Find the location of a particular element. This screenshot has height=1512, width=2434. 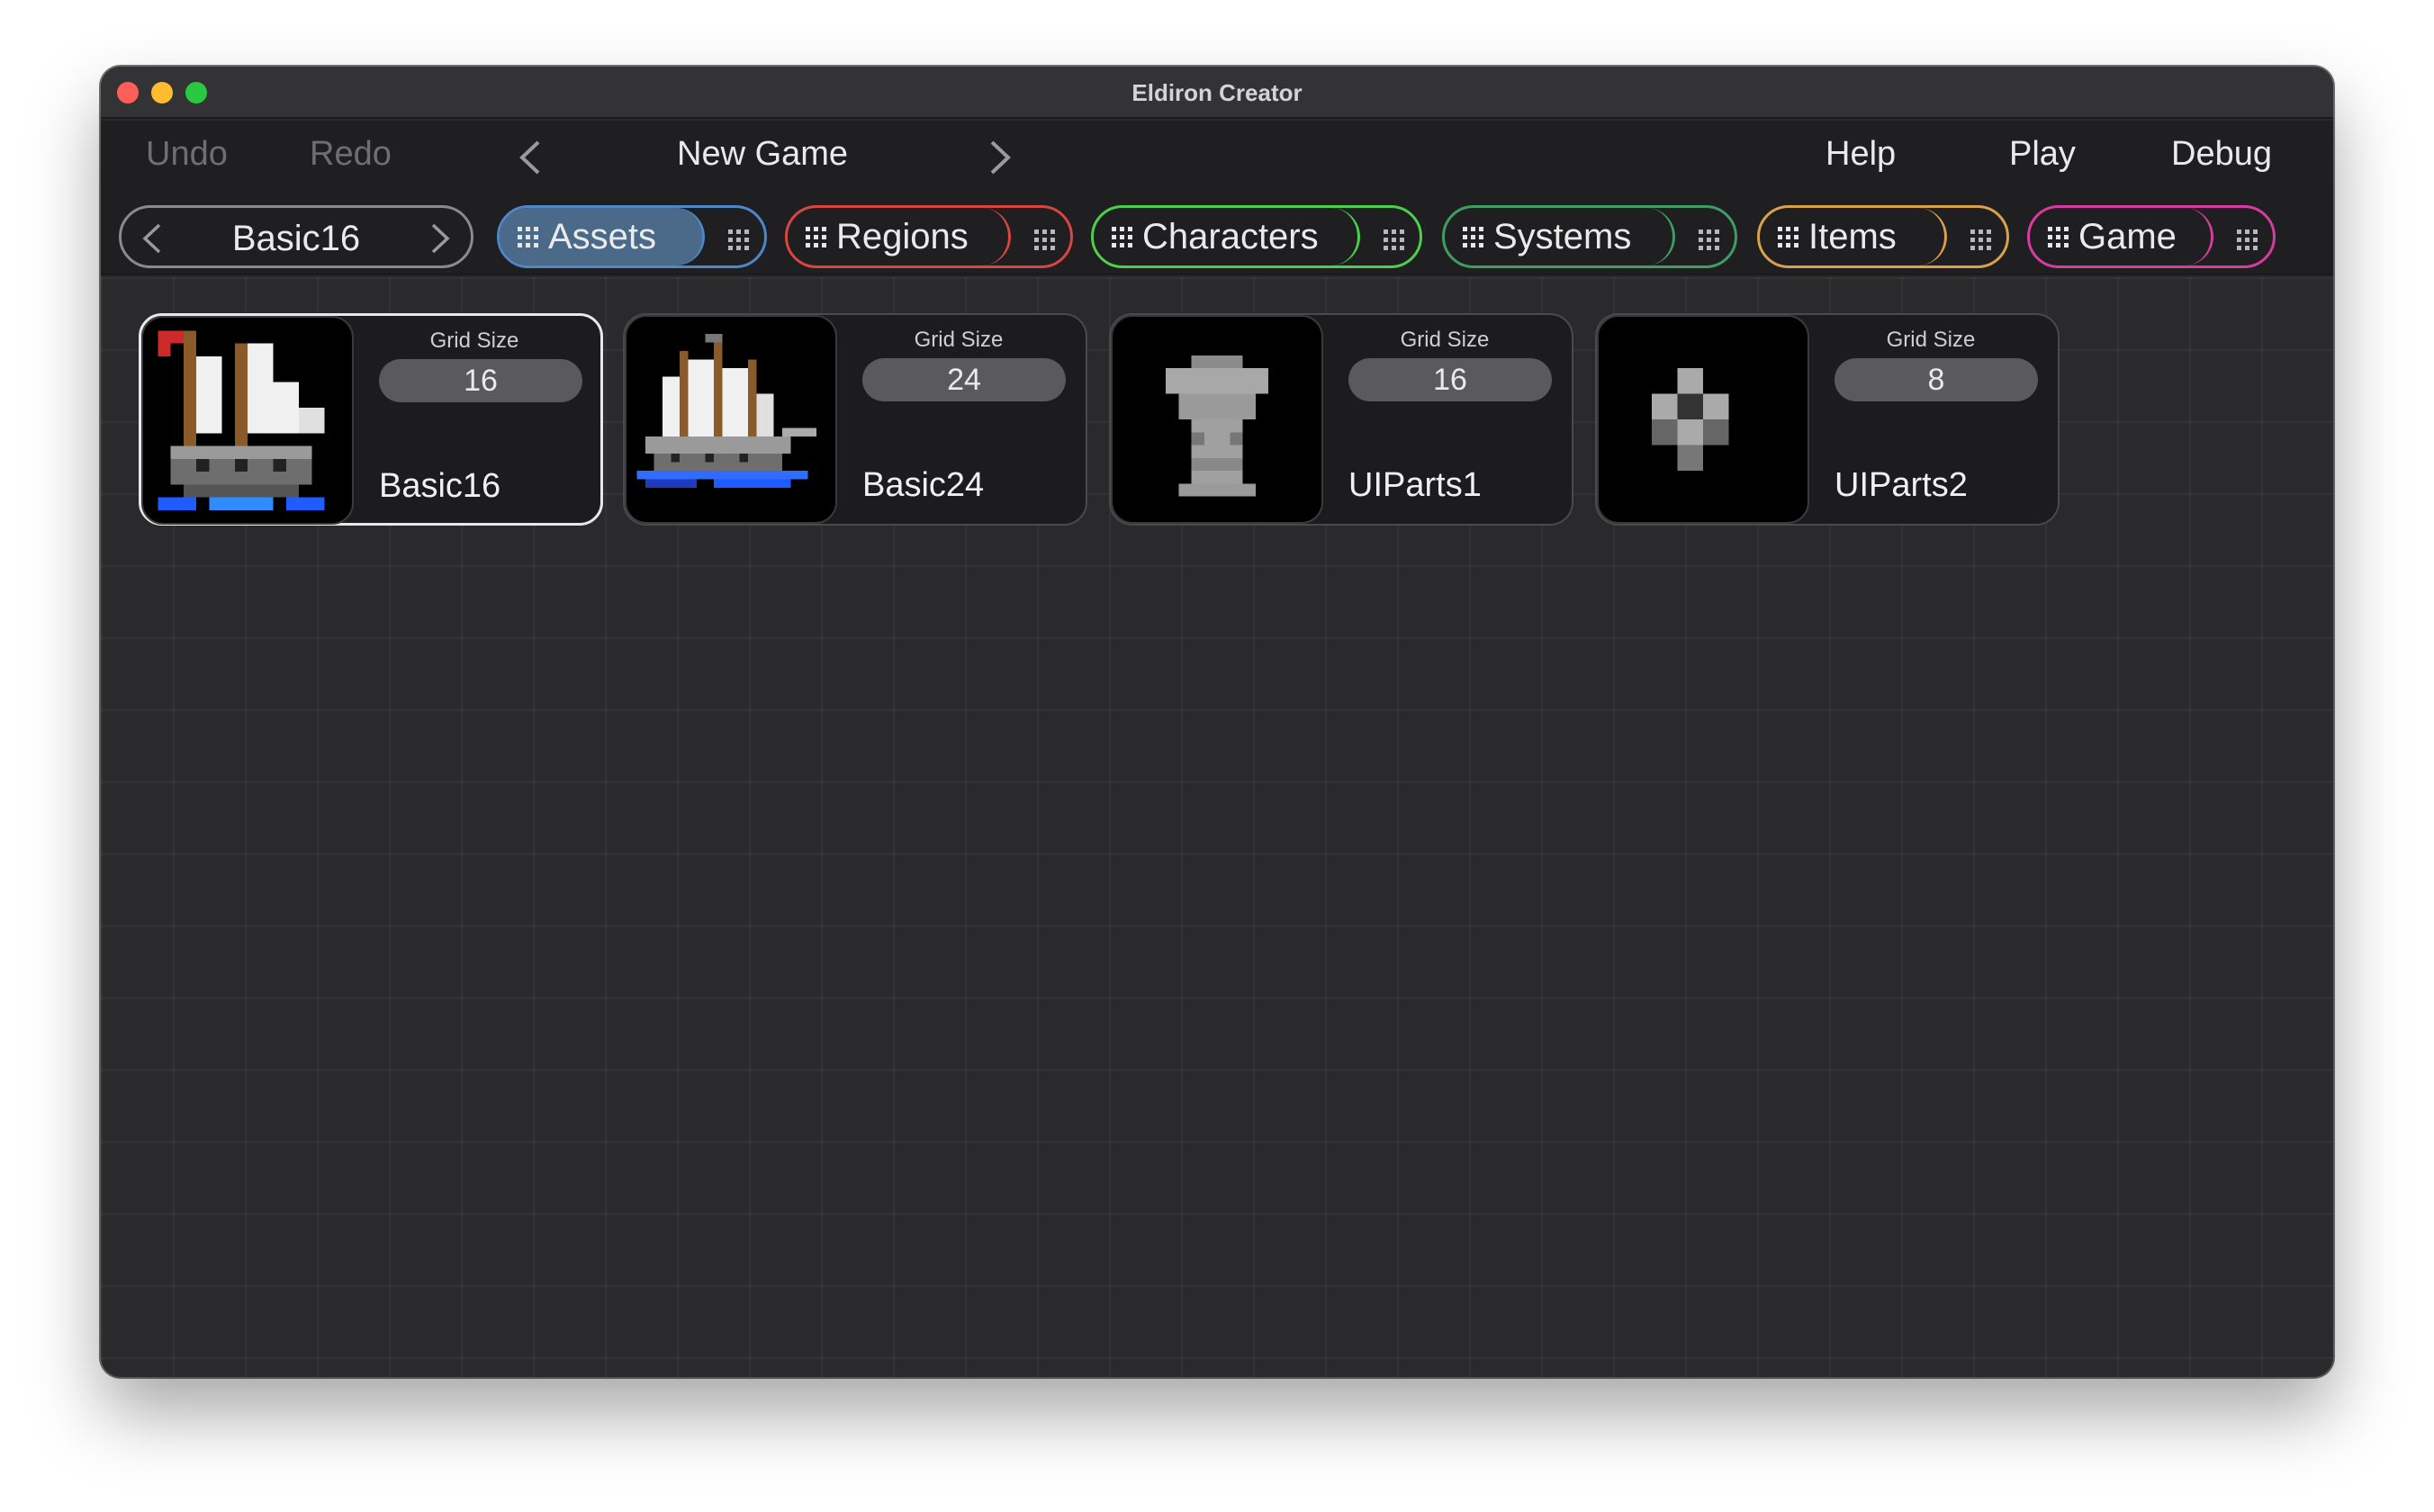

tab-assets: Assets is located at coordinates (632, 236).